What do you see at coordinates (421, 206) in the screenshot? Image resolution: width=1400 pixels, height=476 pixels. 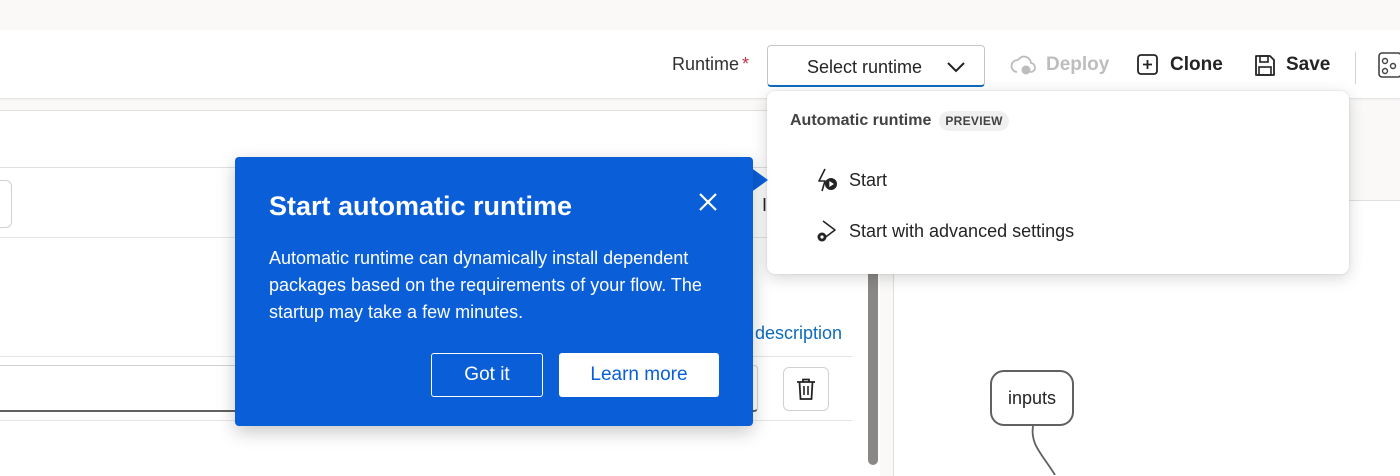 I see `teaching-bubble-title: Start automatic runtime` at bounding box center [421, 206].